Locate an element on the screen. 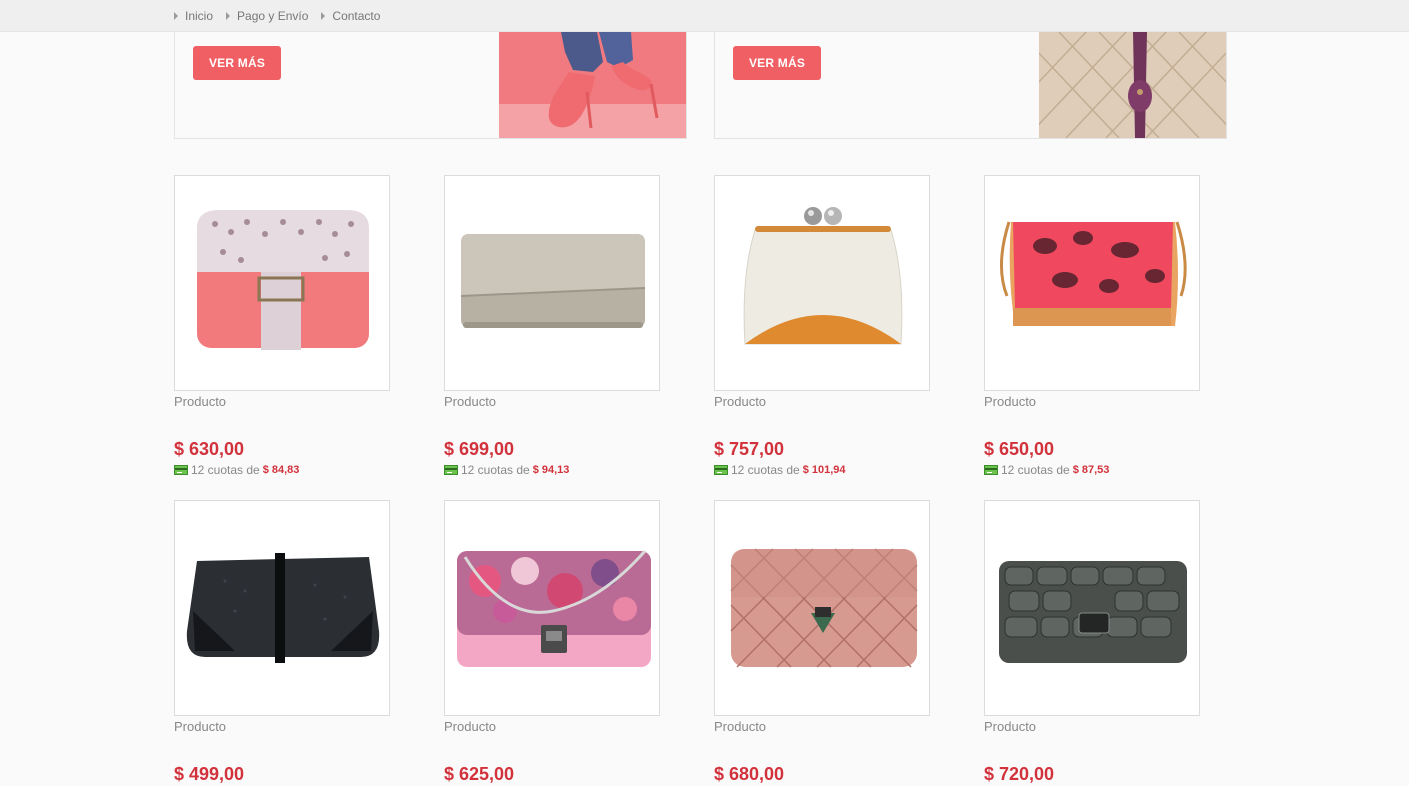  product-card: Producto $ 630,00 12 cuotas de $ 84,83 is located at coordinates (282, 326).